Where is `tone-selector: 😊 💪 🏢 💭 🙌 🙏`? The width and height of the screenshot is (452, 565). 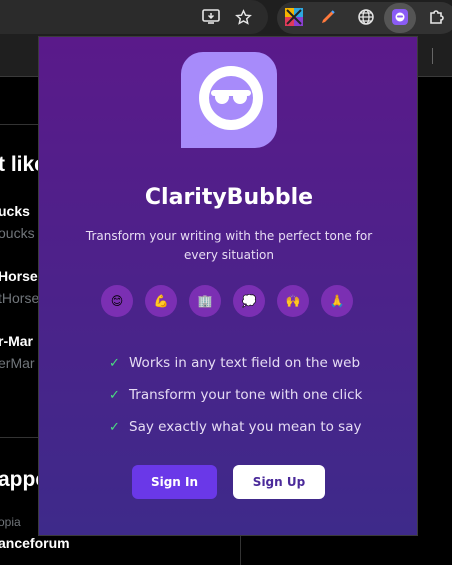 tone-selector: 😊 💪 🏢 💭 🙌 🙏 is located at coordinates (231, 301).